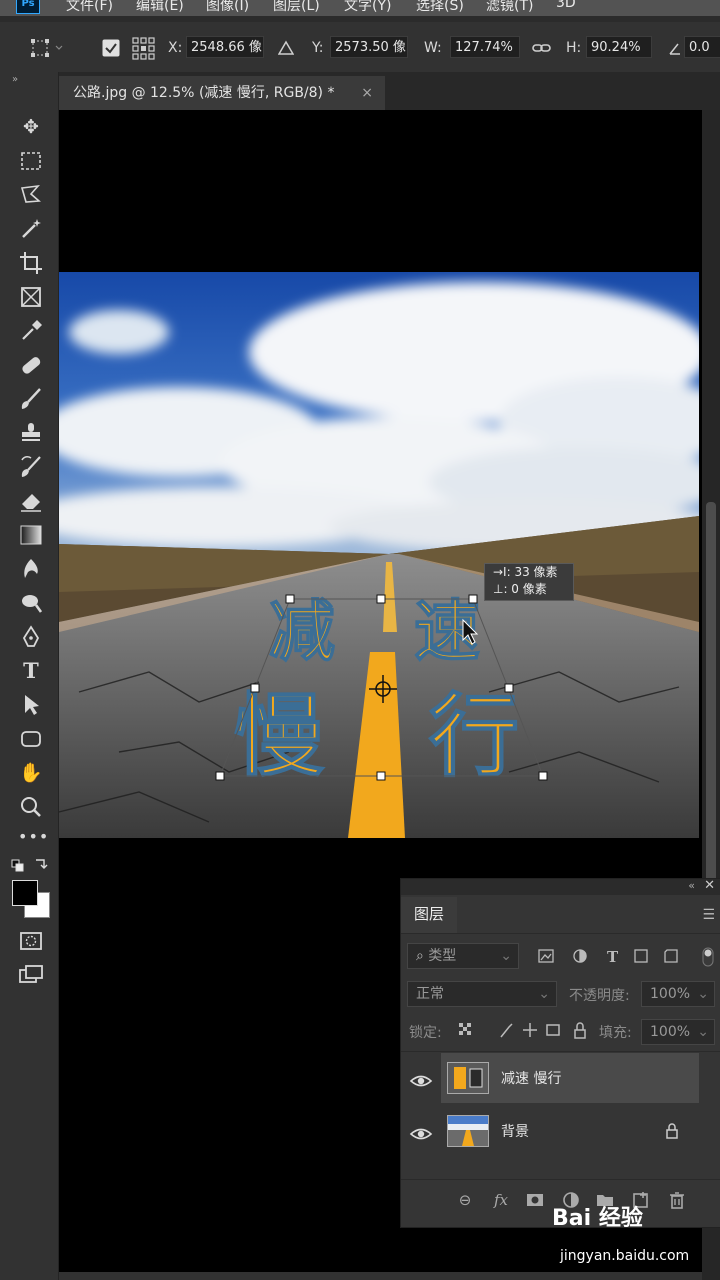  What do you see at coordinates (535, 1200) in the screenshot?
I see `add-mask-icon` at bounding box center [535, 1200].